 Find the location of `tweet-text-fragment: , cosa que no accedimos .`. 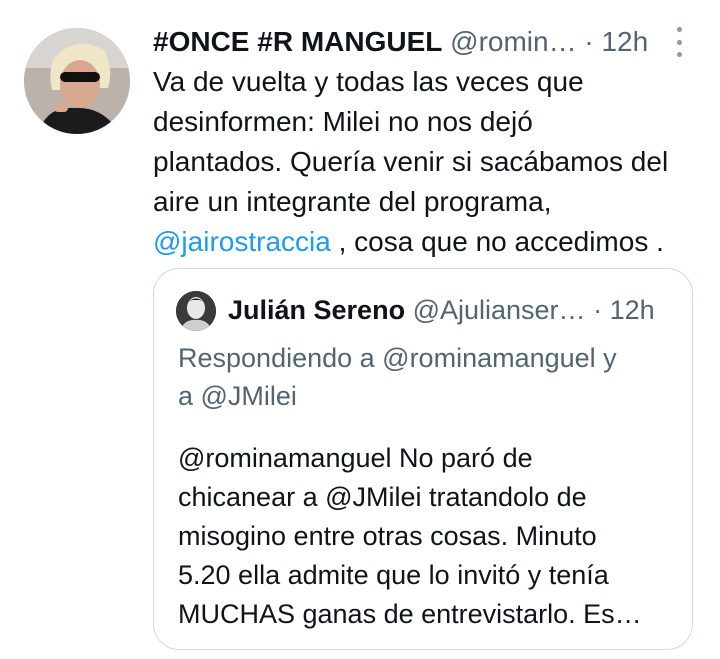

tweet-text-fragment: , cosa que no accedimos . is located at coordinates (497, 241).